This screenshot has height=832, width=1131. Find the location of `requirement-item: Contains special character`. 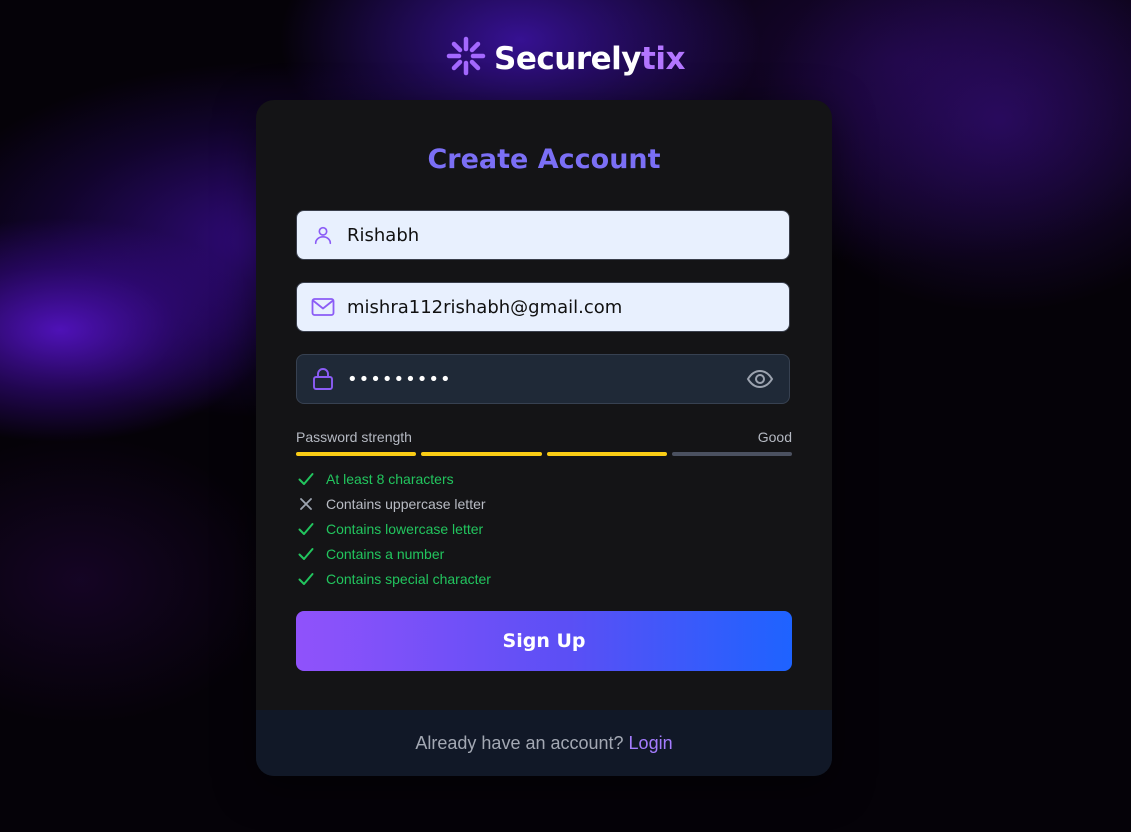

requirement-item: Contains special character is located at coordinates (393, 578).